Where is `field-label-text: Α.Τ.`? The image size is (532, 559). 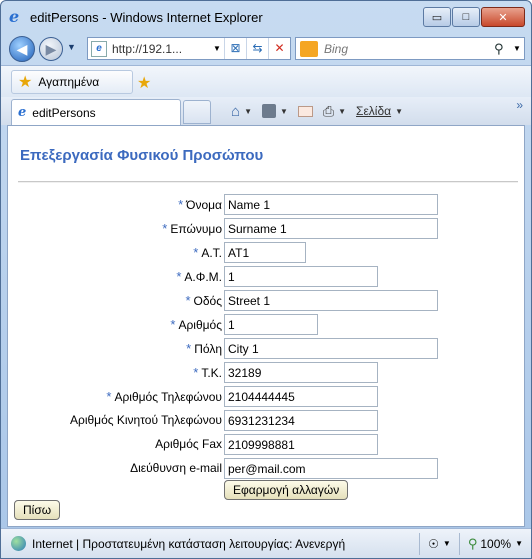
field-label-text: Α.Τ. is located at coordinates (211, 253).